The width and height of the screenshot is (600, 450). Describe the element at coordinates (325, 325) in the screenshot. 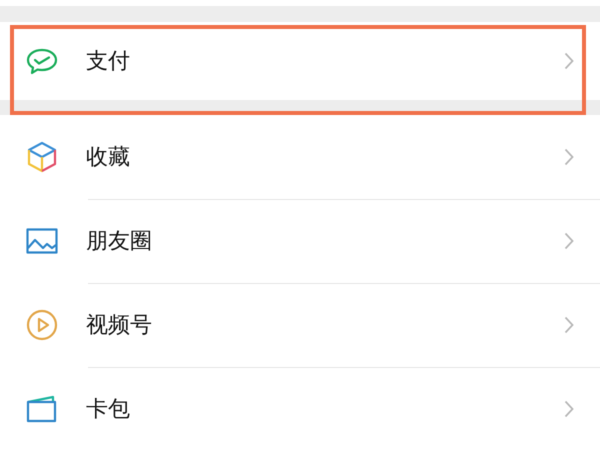

I see `menu-item-label: 视频号` at that location.